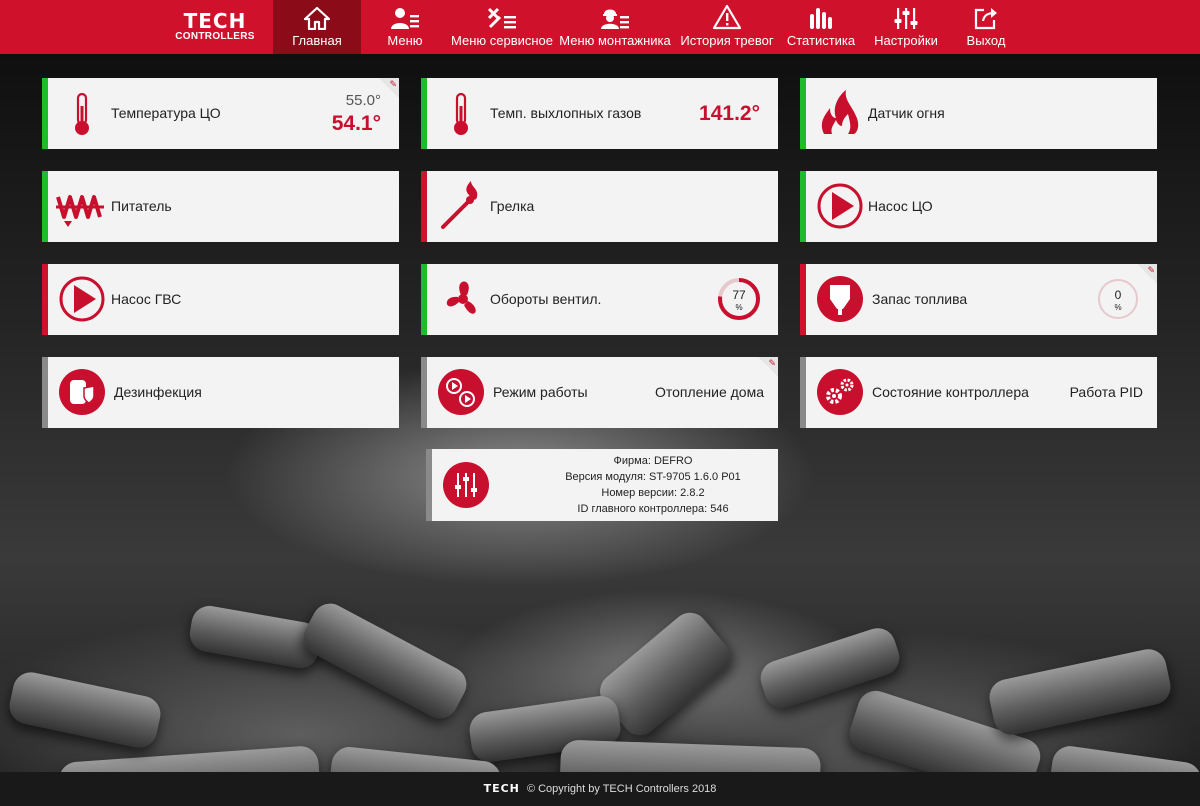 The image size is (1200, 806). Describe the element at coordinates (599, 392) in the screenshot. I see `tile-work-mode: Режим работы Отопление дома ✎` at that location.